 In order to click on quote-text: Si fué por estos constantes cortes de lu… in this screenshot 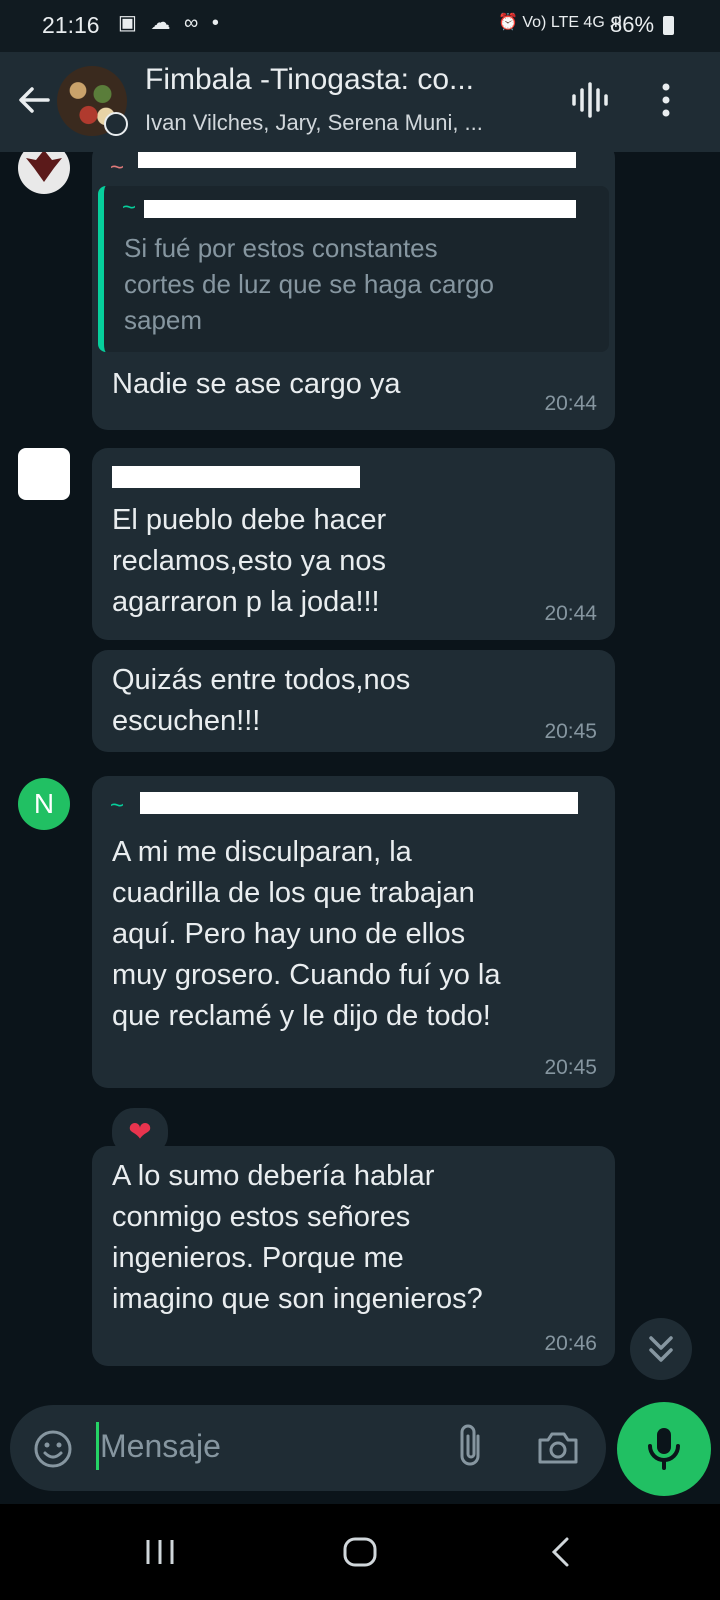, I will do `click(309, 284)`.